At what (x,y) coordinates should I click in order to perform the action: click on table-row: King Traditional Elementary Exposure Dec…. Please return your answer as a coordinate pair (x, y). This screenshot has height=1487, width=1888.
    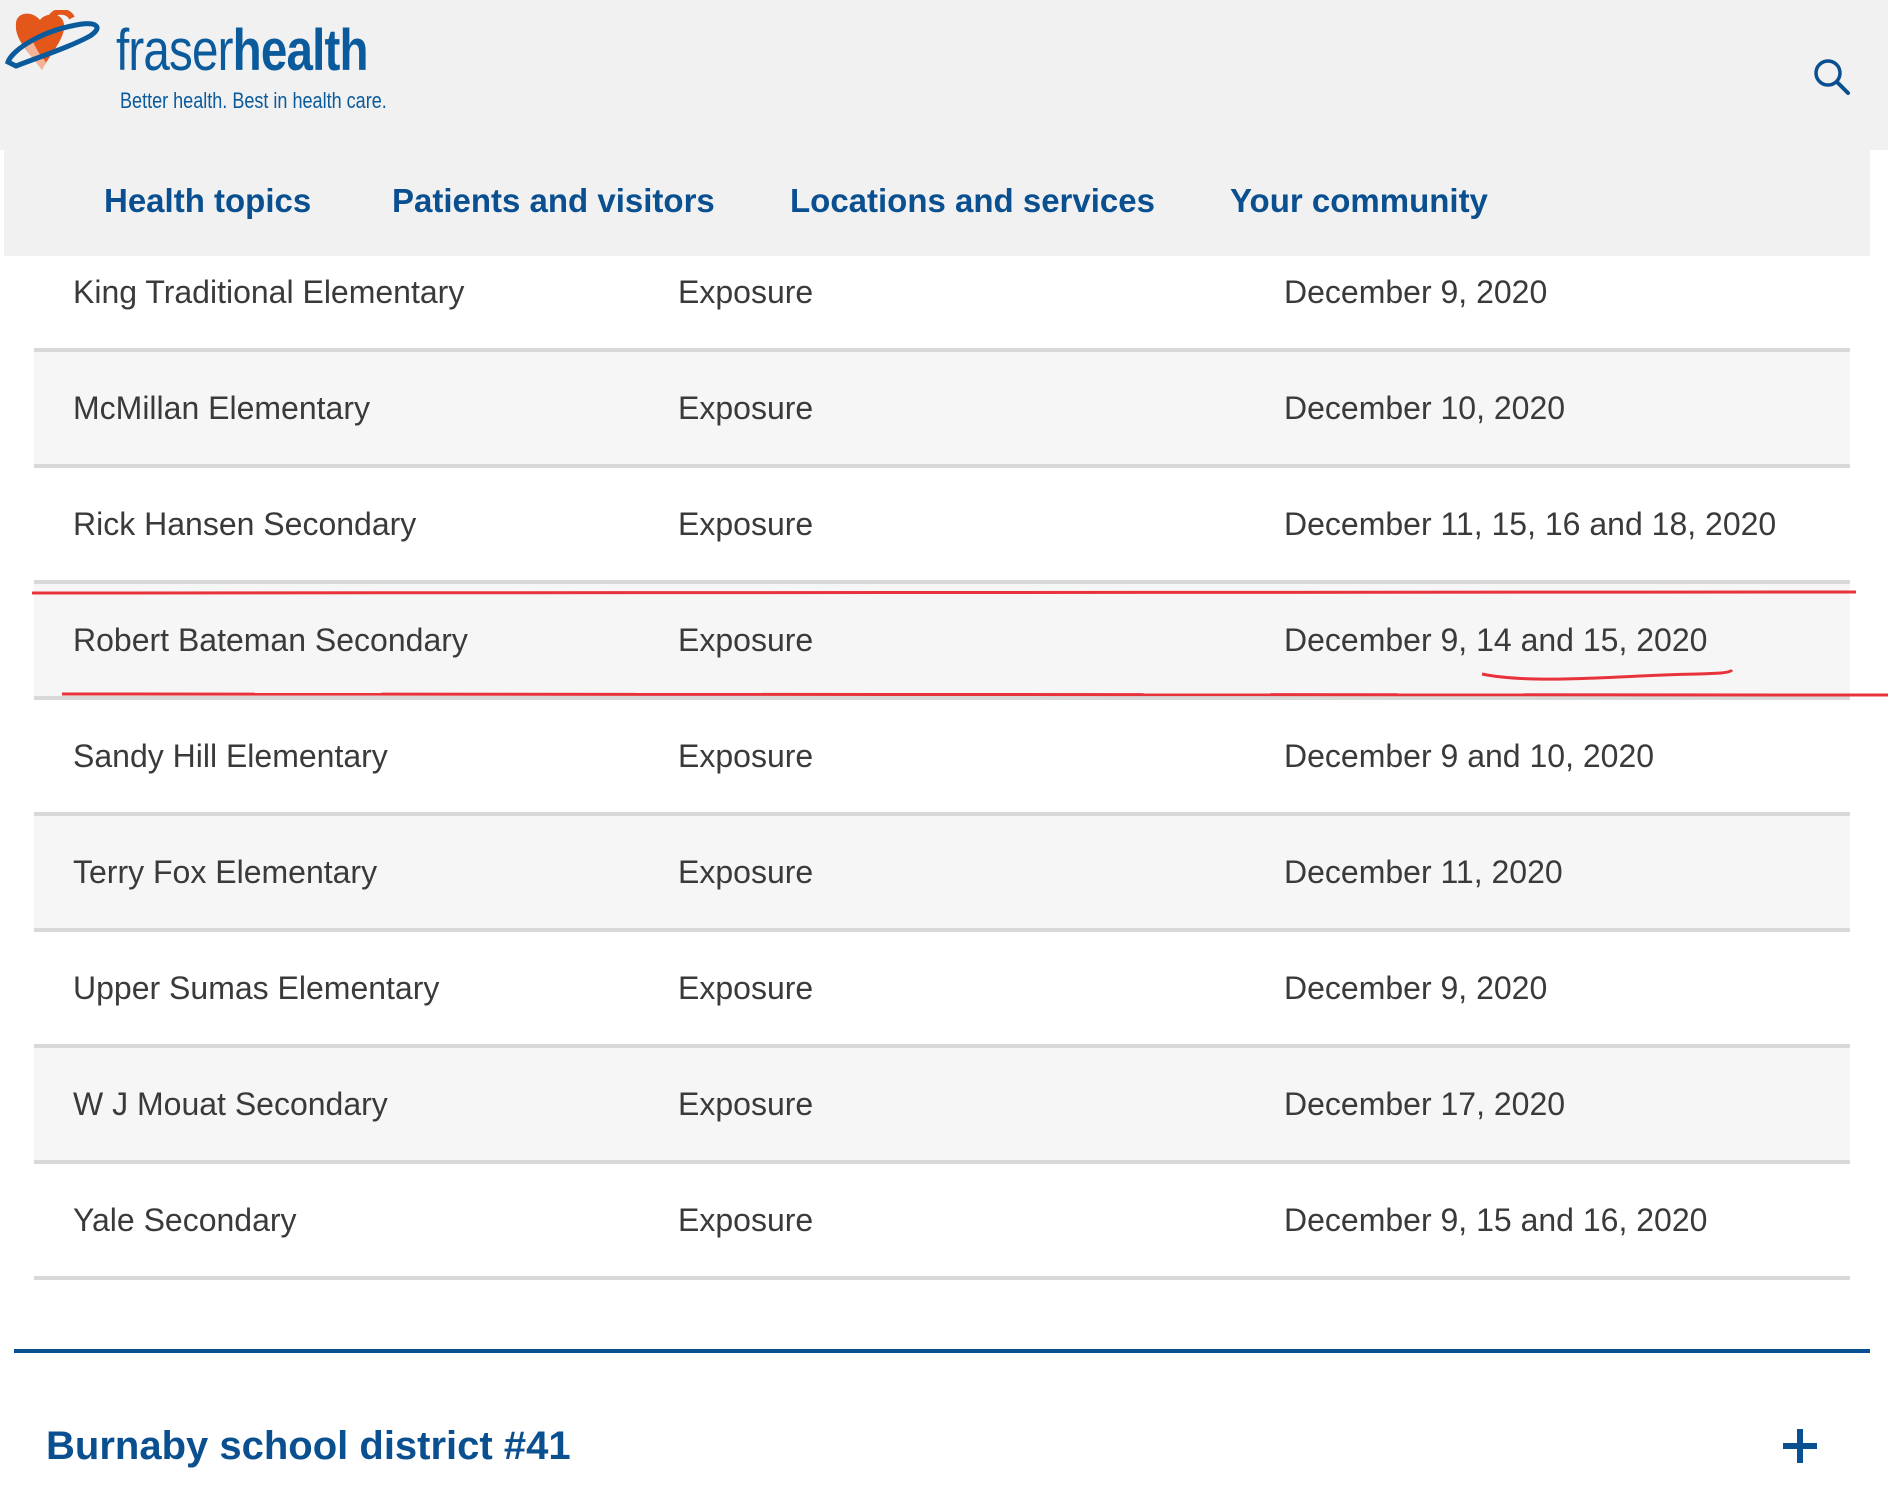
    Looking at the image, I should click on (942, 304).